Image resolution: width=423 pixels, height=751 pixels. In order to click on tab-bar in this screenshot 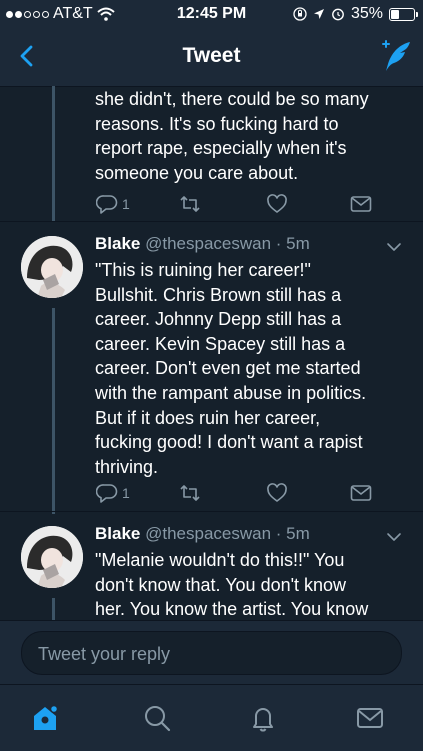, I will do `click(211, 717)`.